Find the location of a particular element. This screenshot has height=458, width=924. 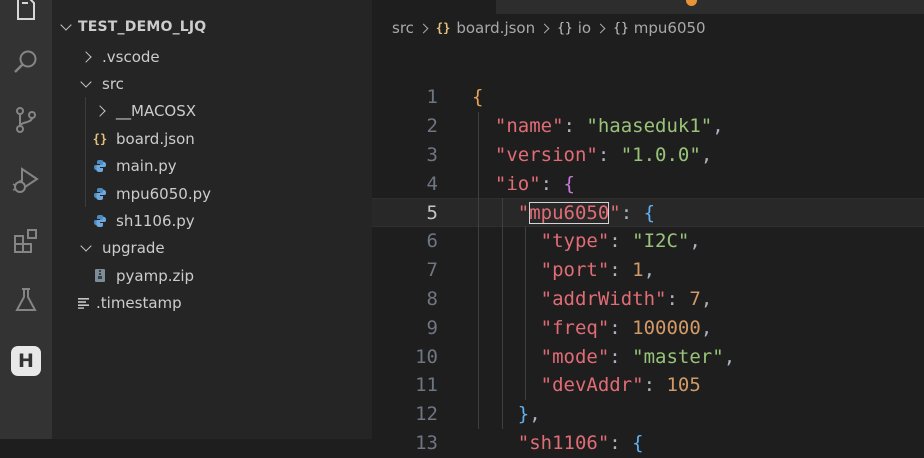

indent-guide is located at coordinates (85, 152).